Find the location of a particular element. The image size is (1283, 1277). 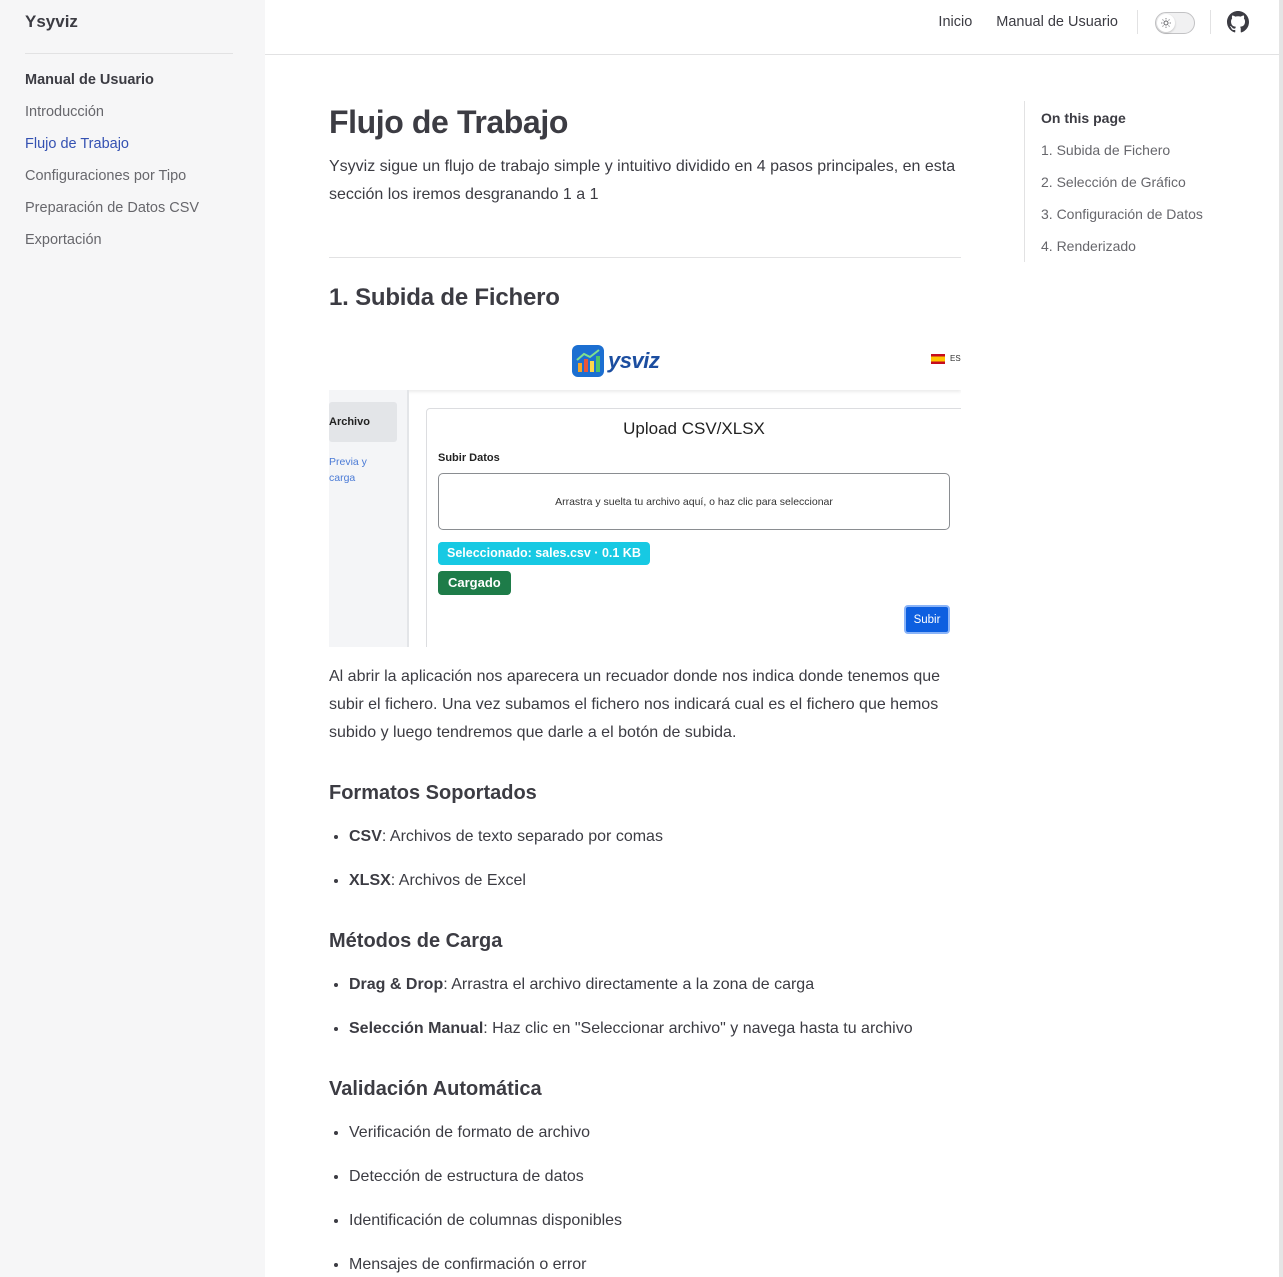

screenshot-step-previa: Previa y carga is located at coordinates (348, 470).